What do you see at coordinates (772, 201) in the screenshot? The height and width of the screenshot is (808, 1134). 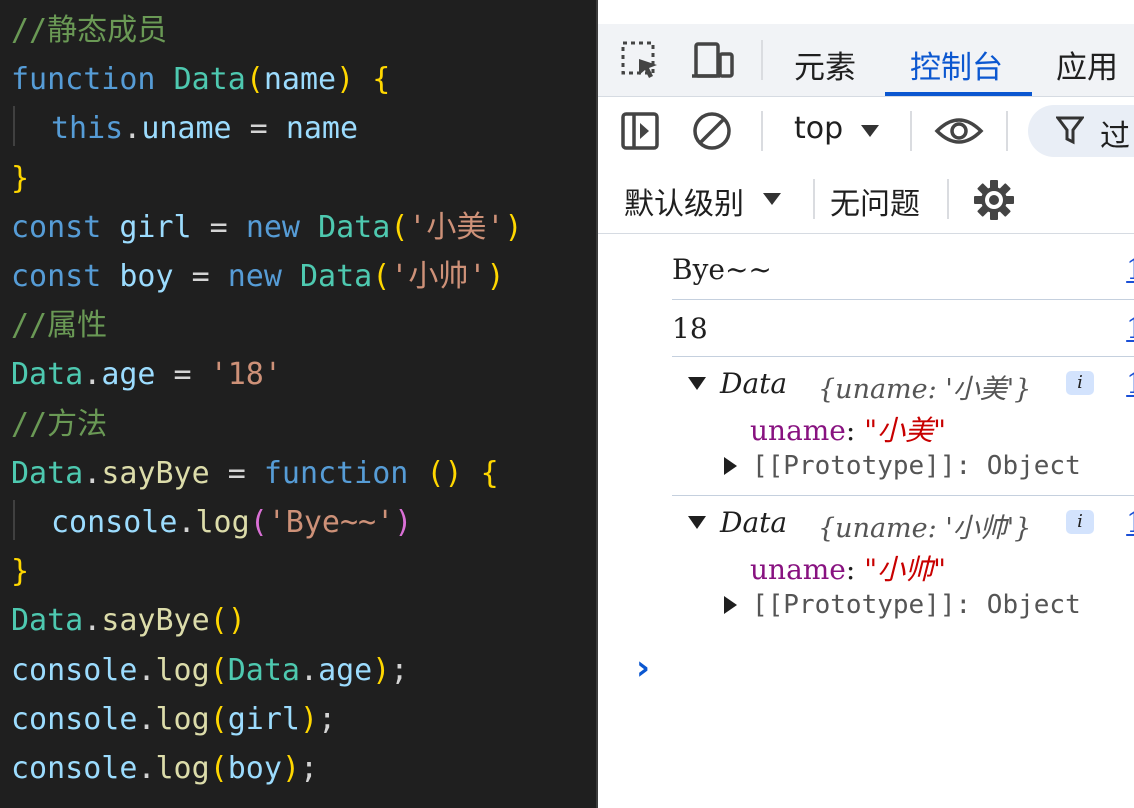 I see `chevron-down-icon` at bounding box center [772, 201].